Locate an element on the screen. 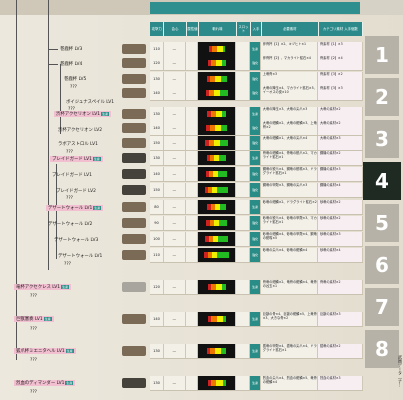  category-materials: 骨素材【3】×3 is located at coordinates (340, 93).